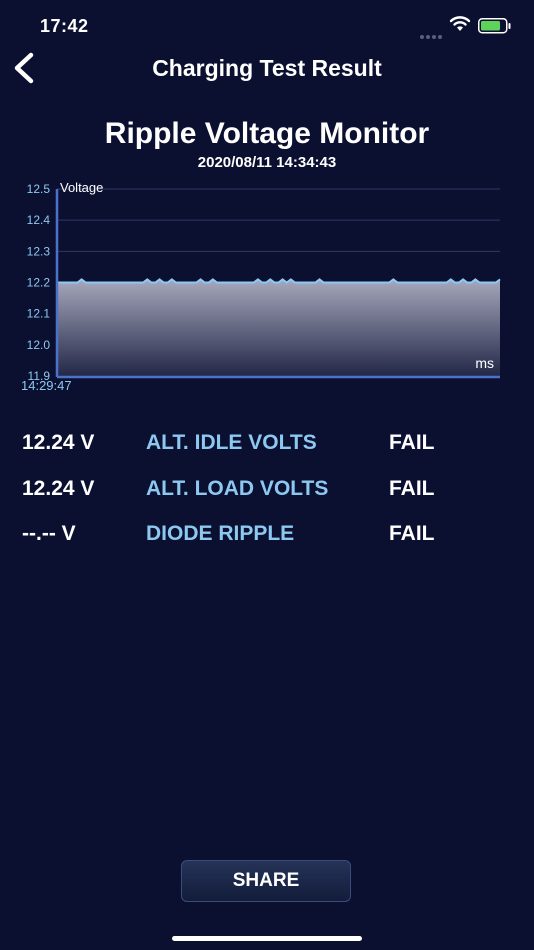 This screenshot has width=534, height=950. What do you see at coordinates (267, 938) in the screenshot?
I see `home-indicator` at bounding box center [267, 938].